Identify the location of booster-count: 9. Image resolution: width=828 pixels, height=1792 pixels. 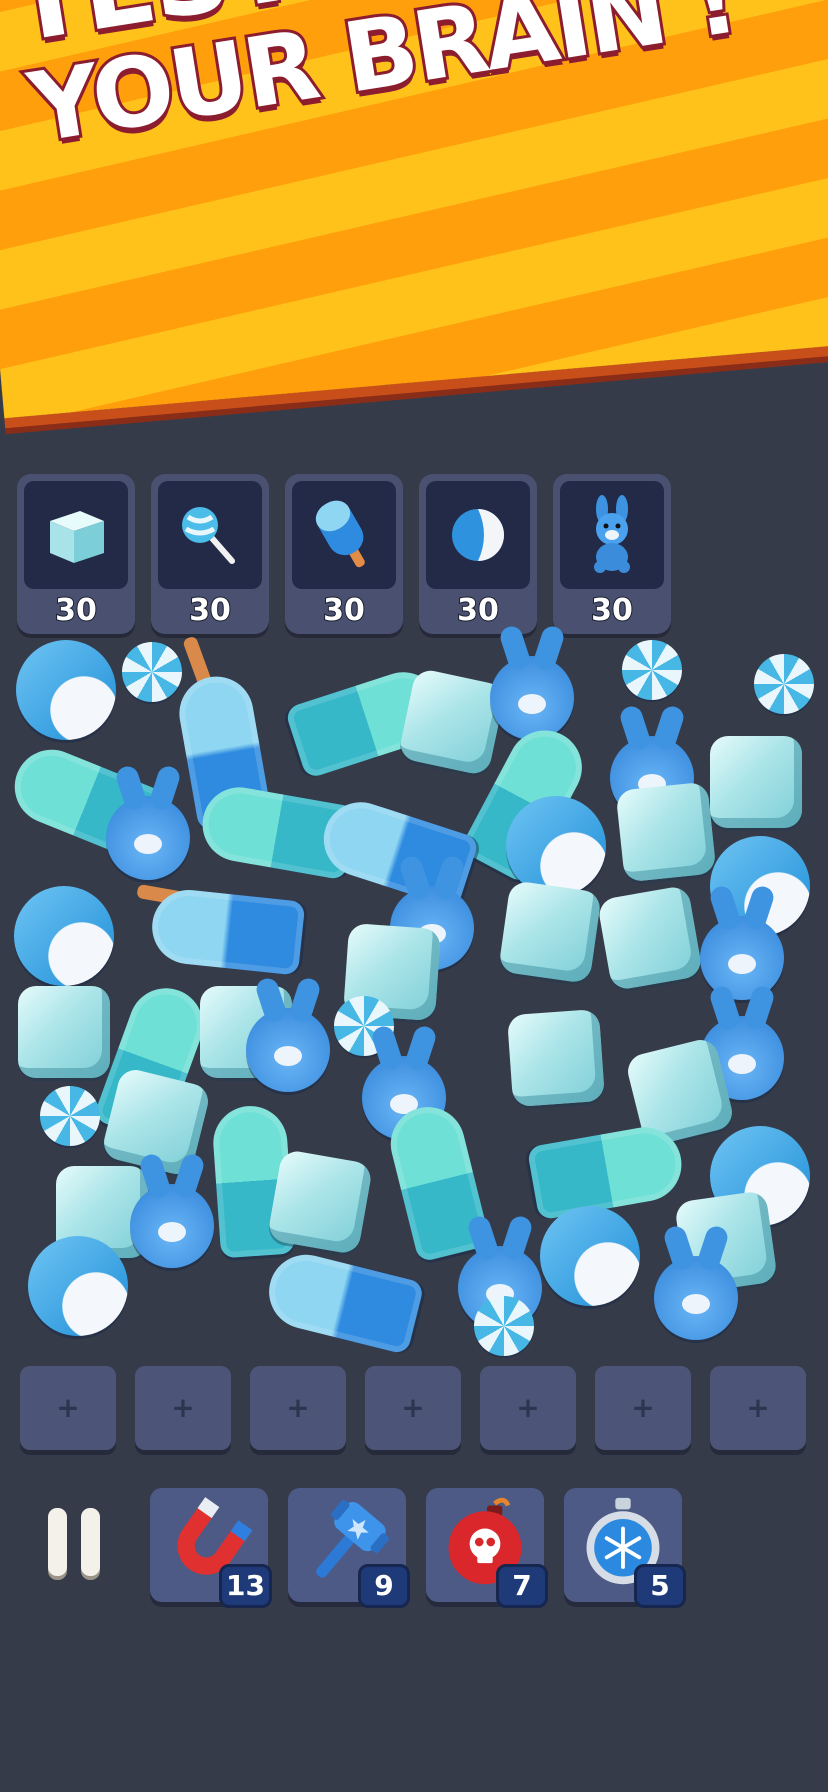
(384, 1586).